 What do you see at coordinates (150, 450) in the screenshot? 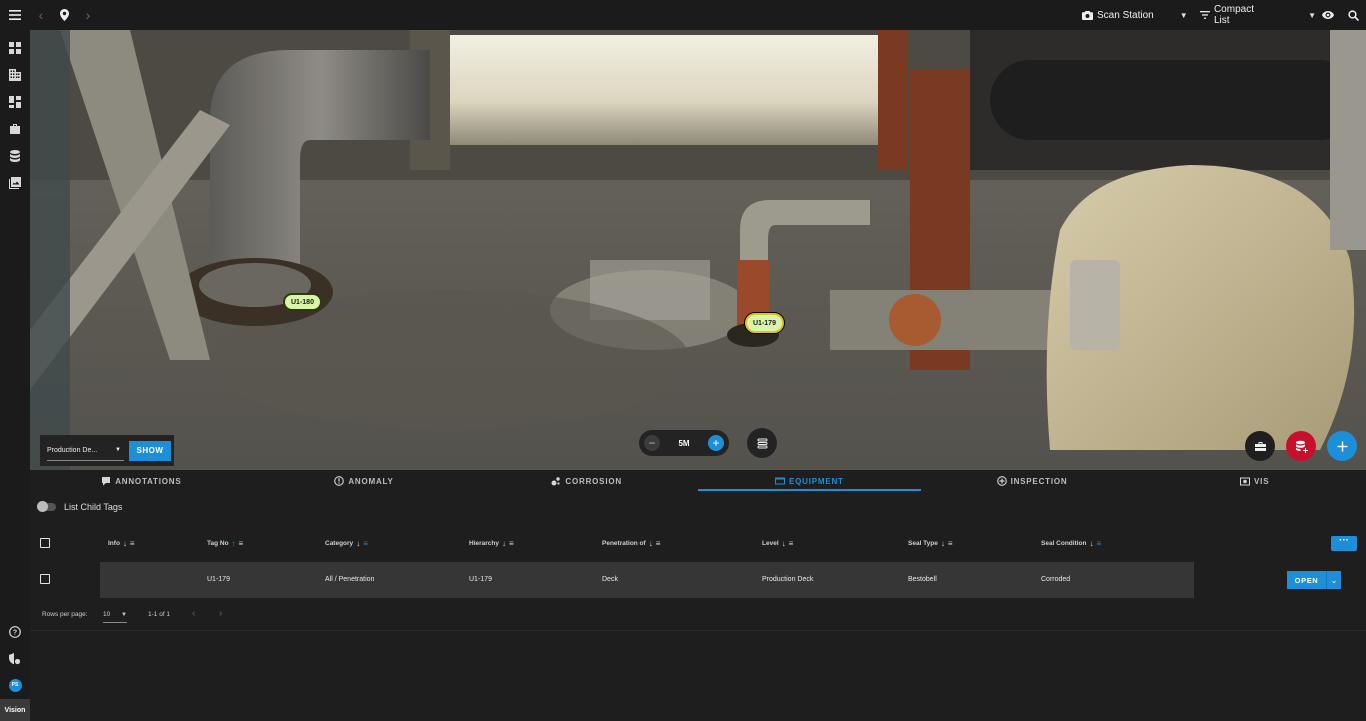
I see `show-button: SHOW` at bounding box center [150, 450].